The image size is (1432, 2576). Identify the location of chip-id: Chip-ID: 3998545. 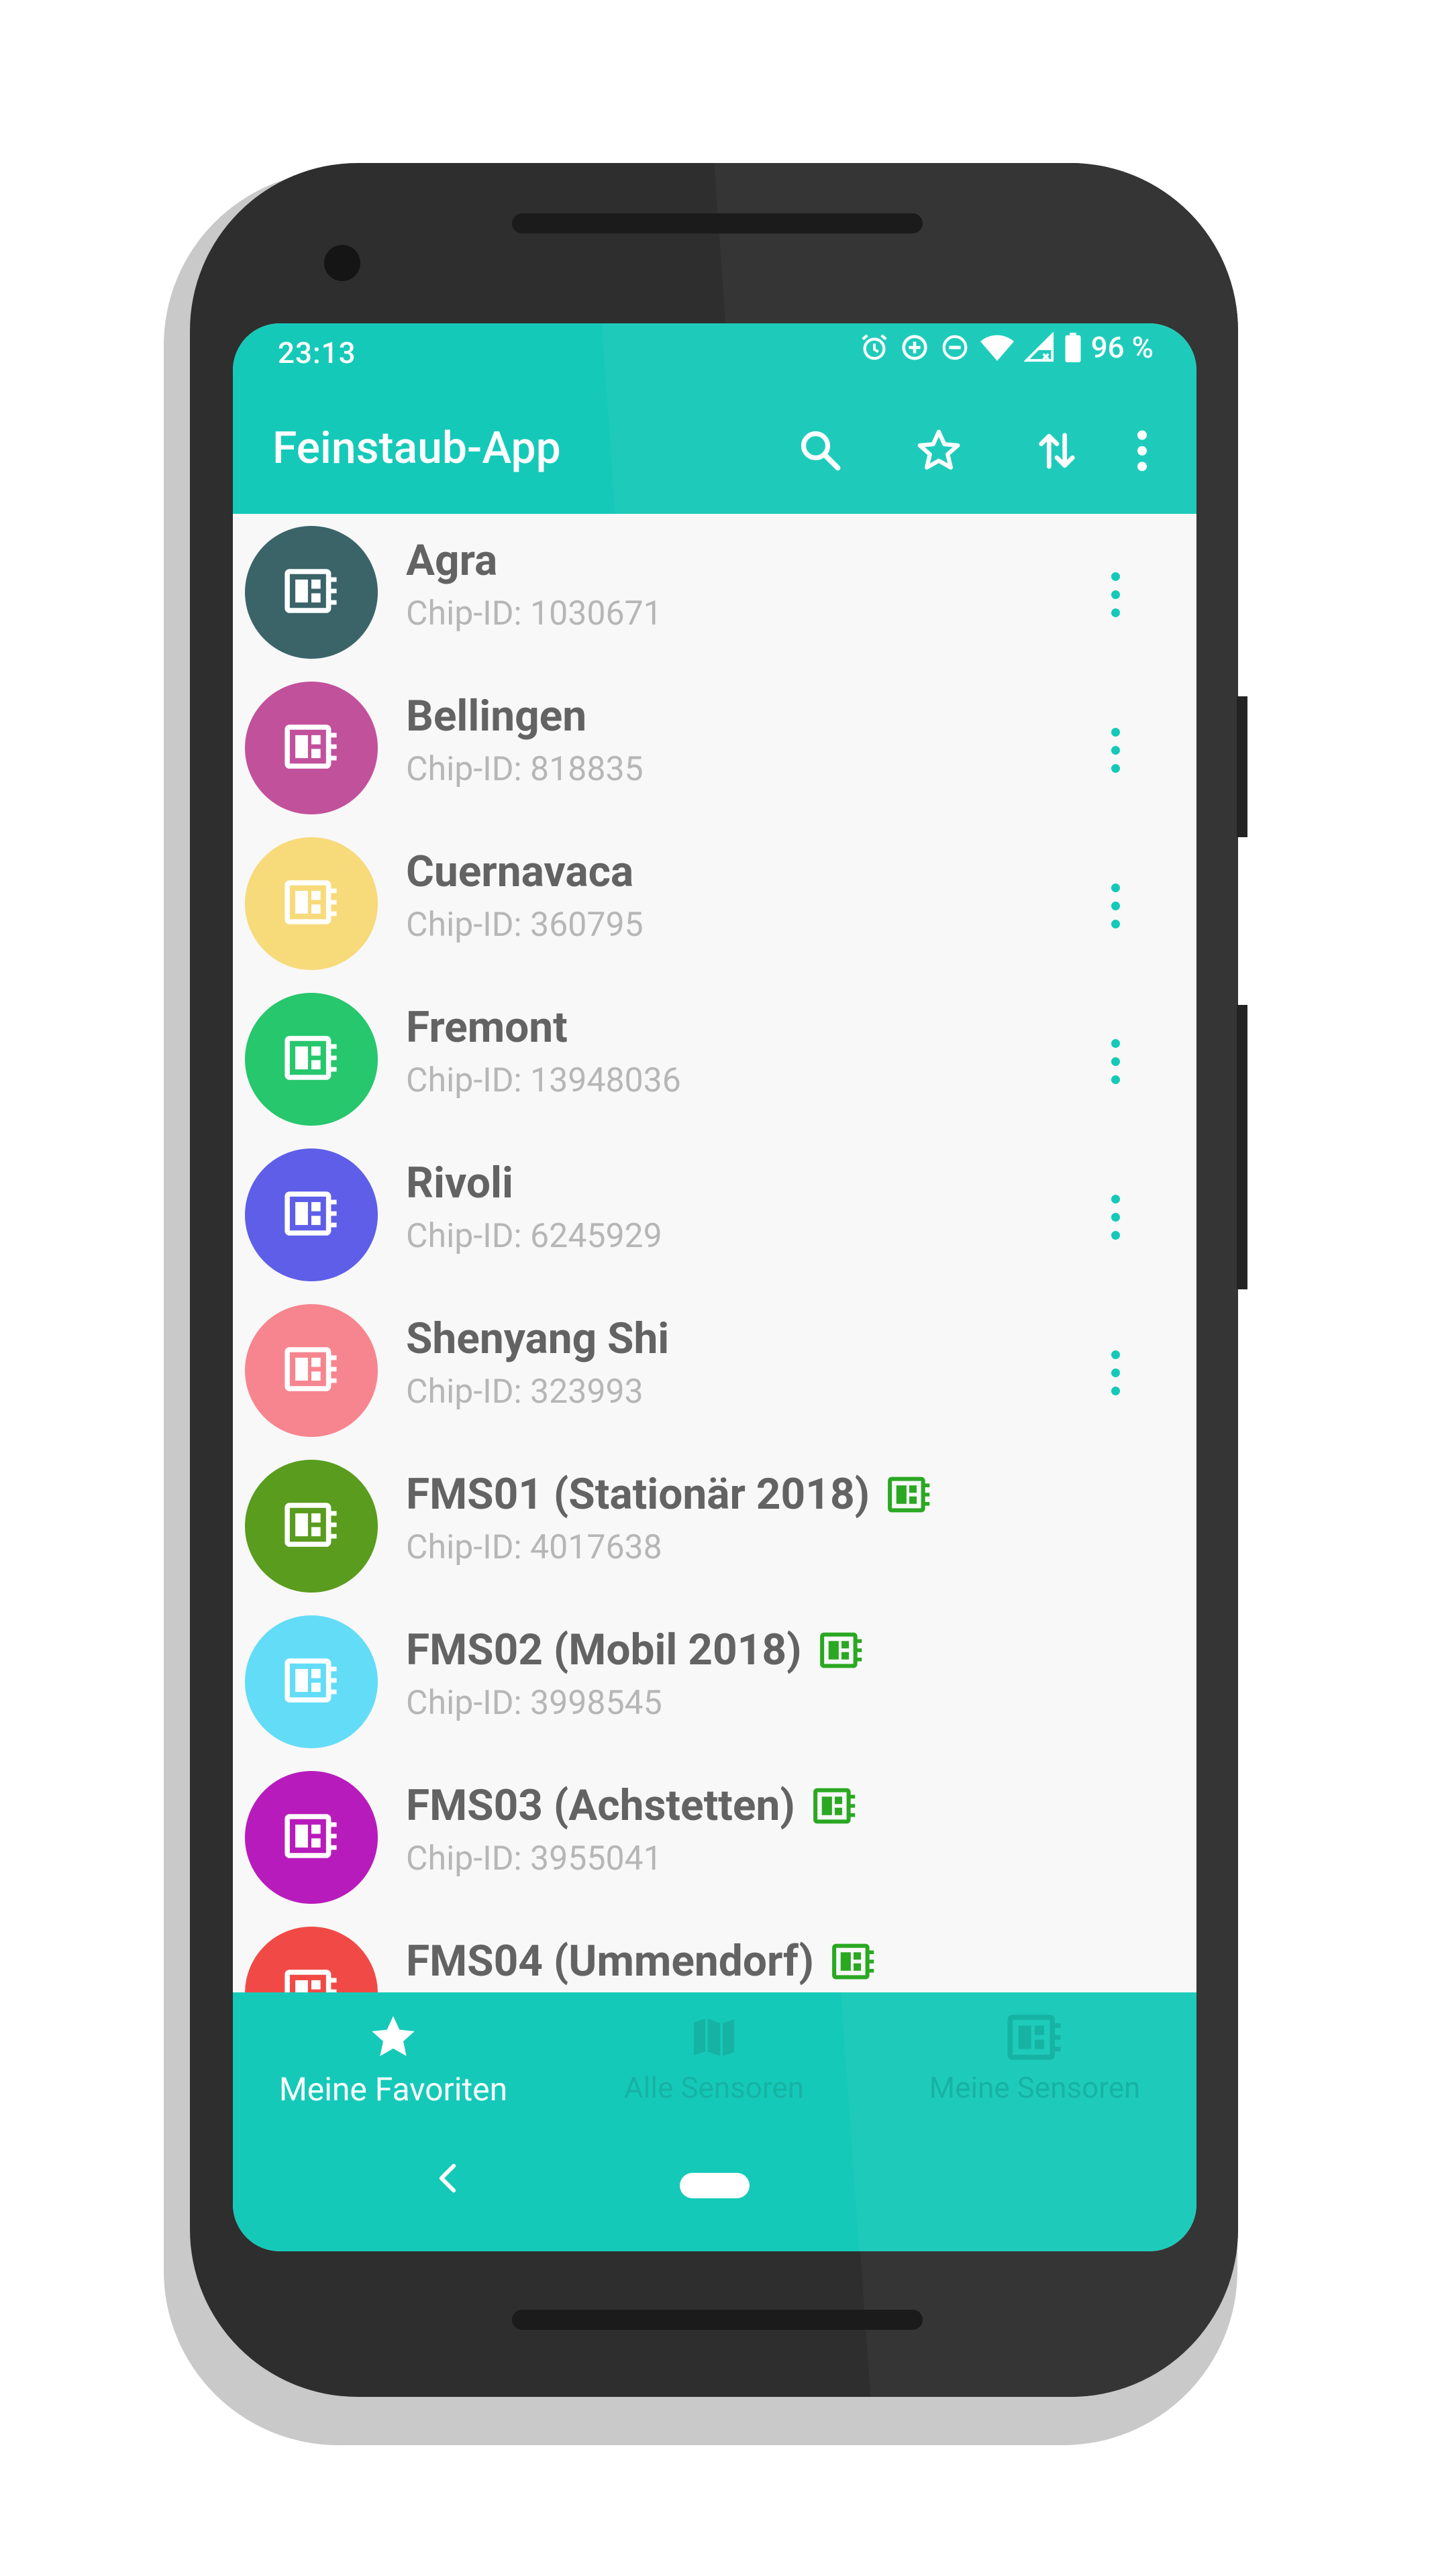
(534, 1703).